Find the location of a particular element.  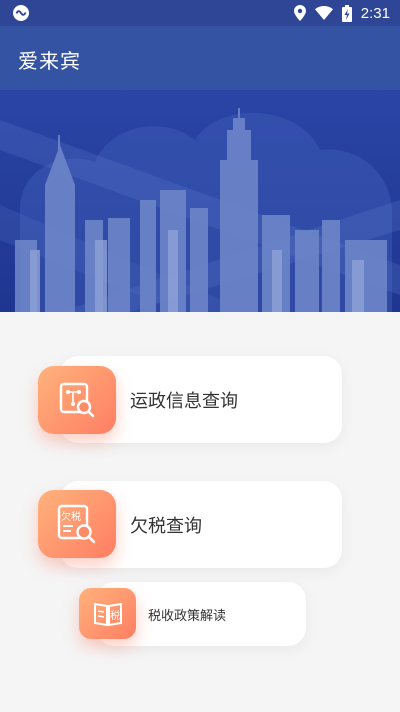

wifi-icon is located at coordinates (323, 13).